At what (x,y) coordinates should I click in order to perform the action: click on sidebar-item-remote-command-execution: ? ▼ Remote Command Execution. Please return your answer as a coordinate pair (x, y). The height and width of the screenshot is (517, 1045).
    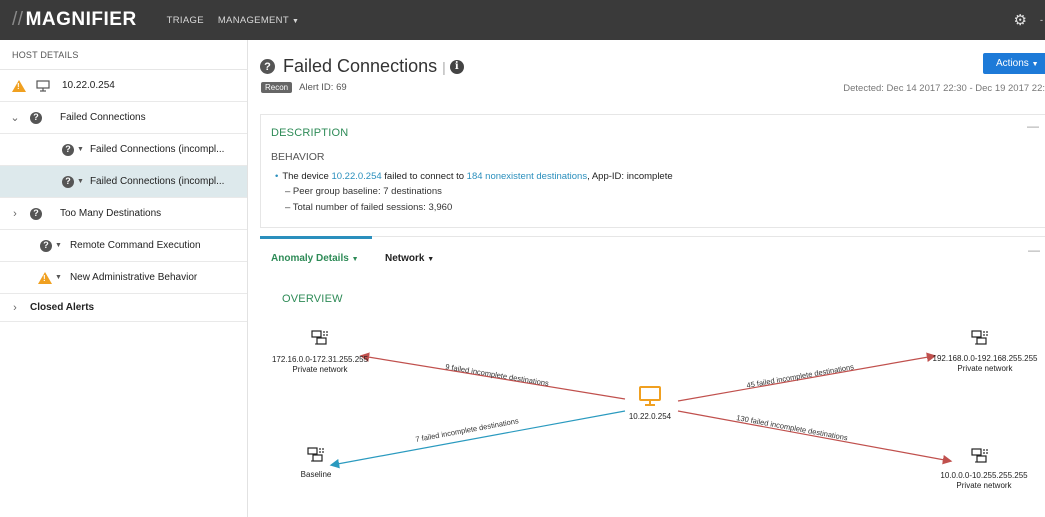
    Looking at the image, I should click on (123, 246).